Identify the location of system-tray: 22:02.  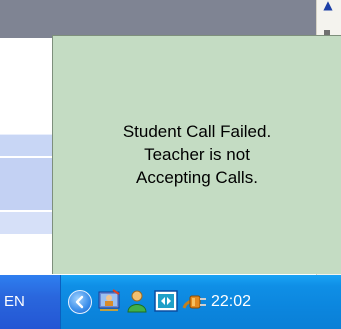
(200, 302).